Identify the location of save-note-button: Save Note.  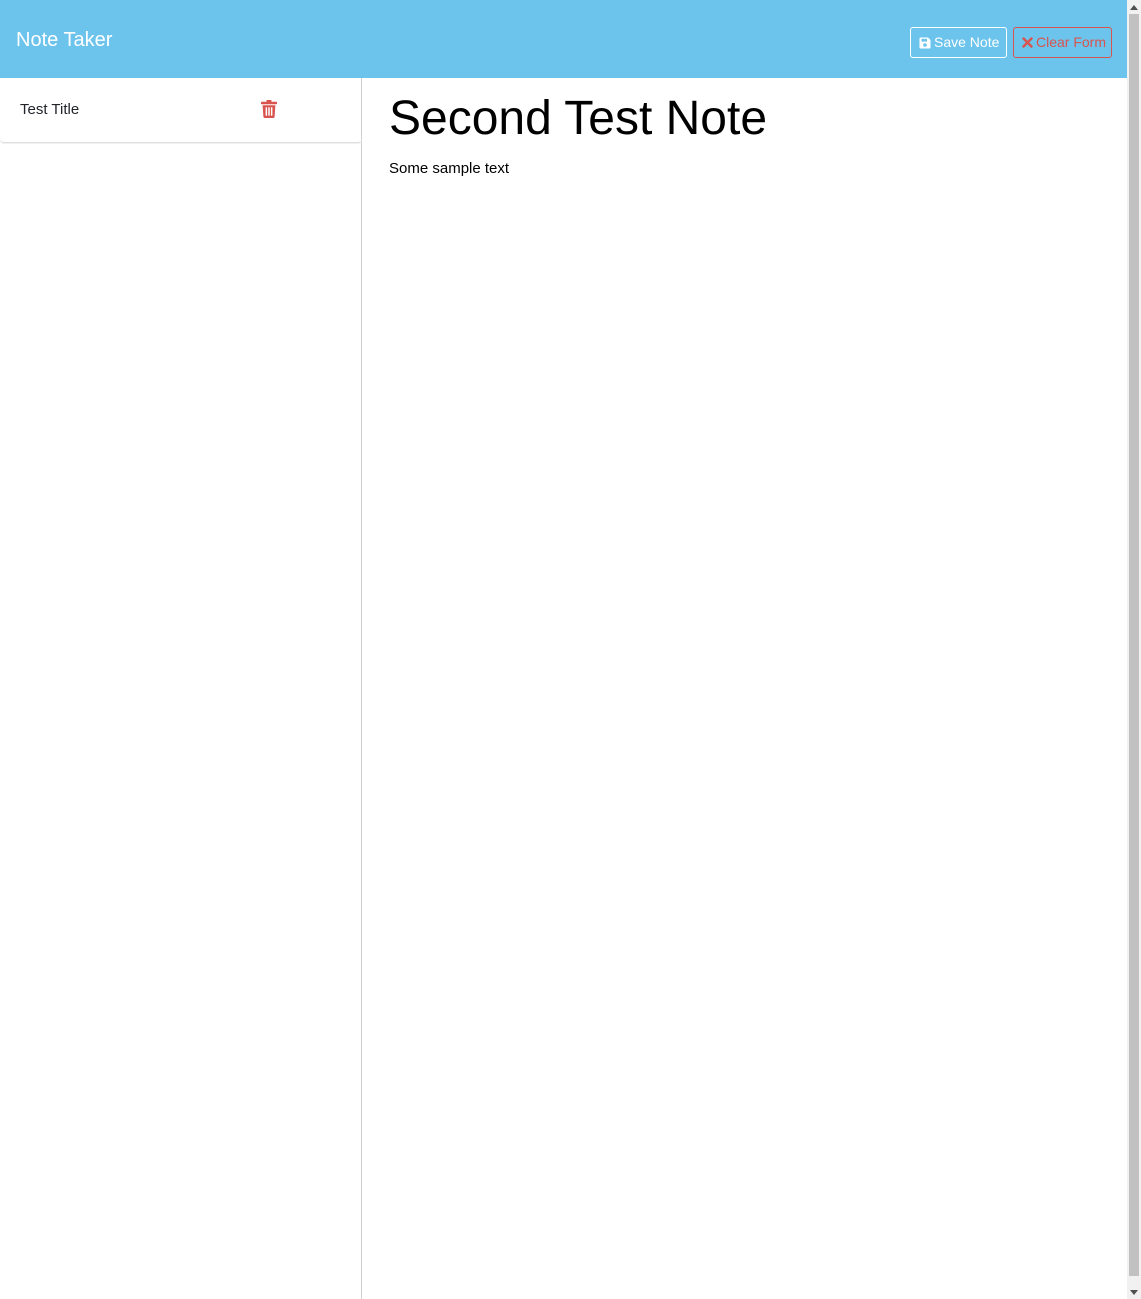
(958, 42).